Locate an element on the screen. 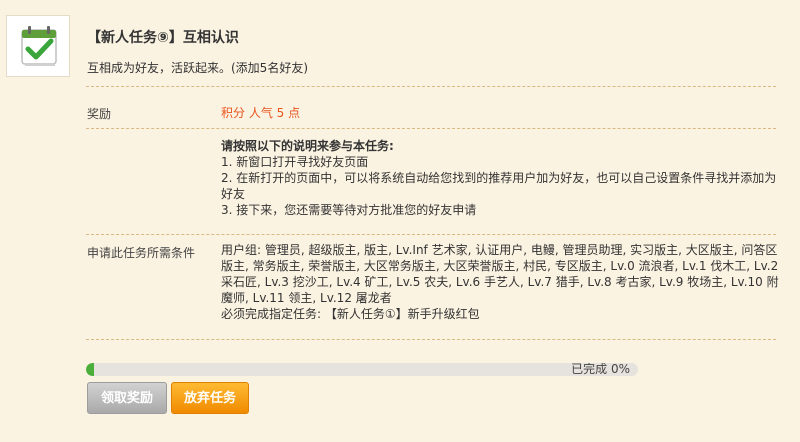 This screenshot has width=800, height=442. calendar-check-icon is located at coordinates (39, 46).